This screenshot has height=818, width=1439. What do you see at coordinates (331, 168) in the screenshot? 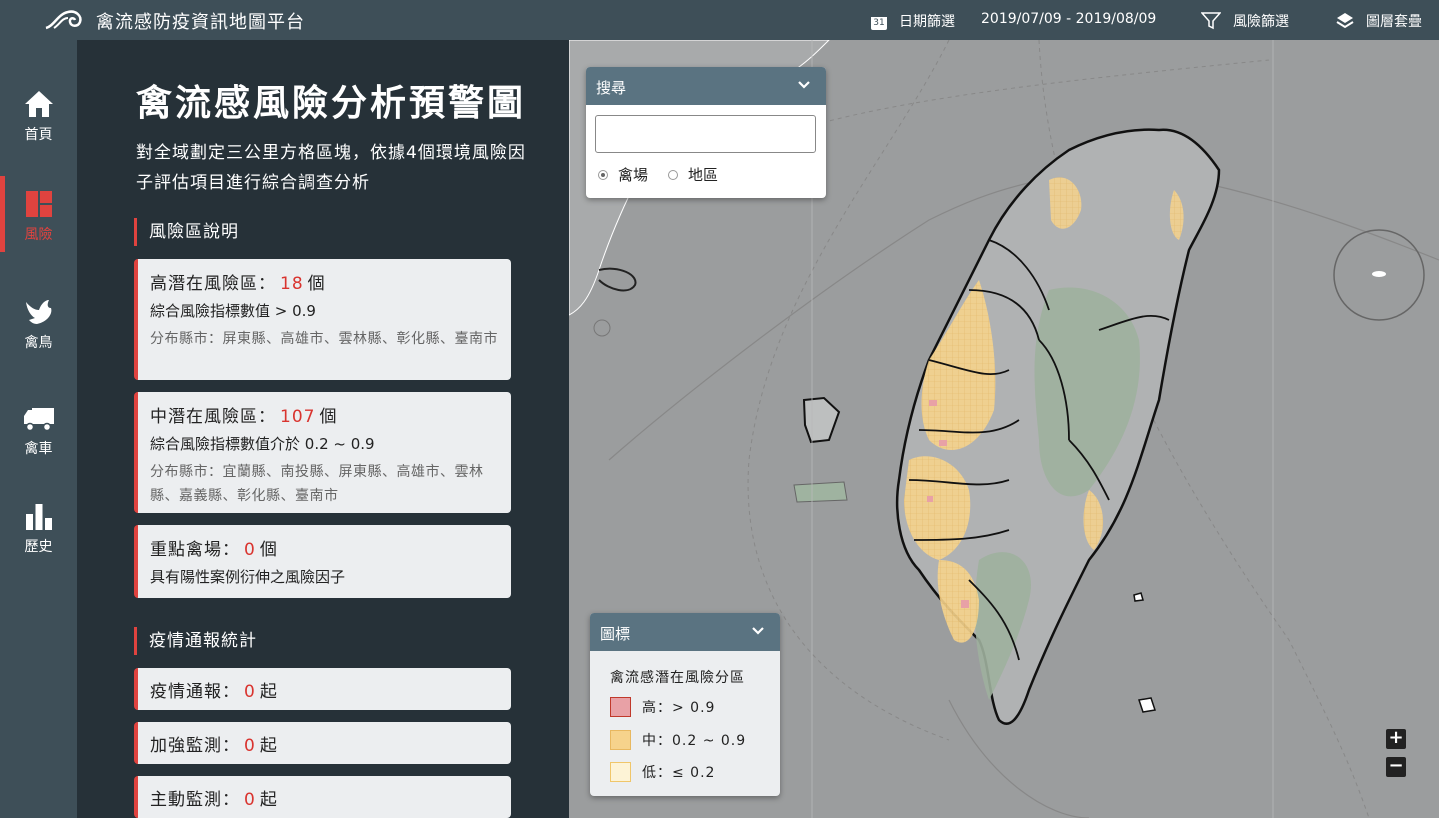
I see `panel-description: 對全域劃定三公里方格區塊，依據4個環境風險因子評估項目進行綜合調查分析` at bounding box center [331, 168].